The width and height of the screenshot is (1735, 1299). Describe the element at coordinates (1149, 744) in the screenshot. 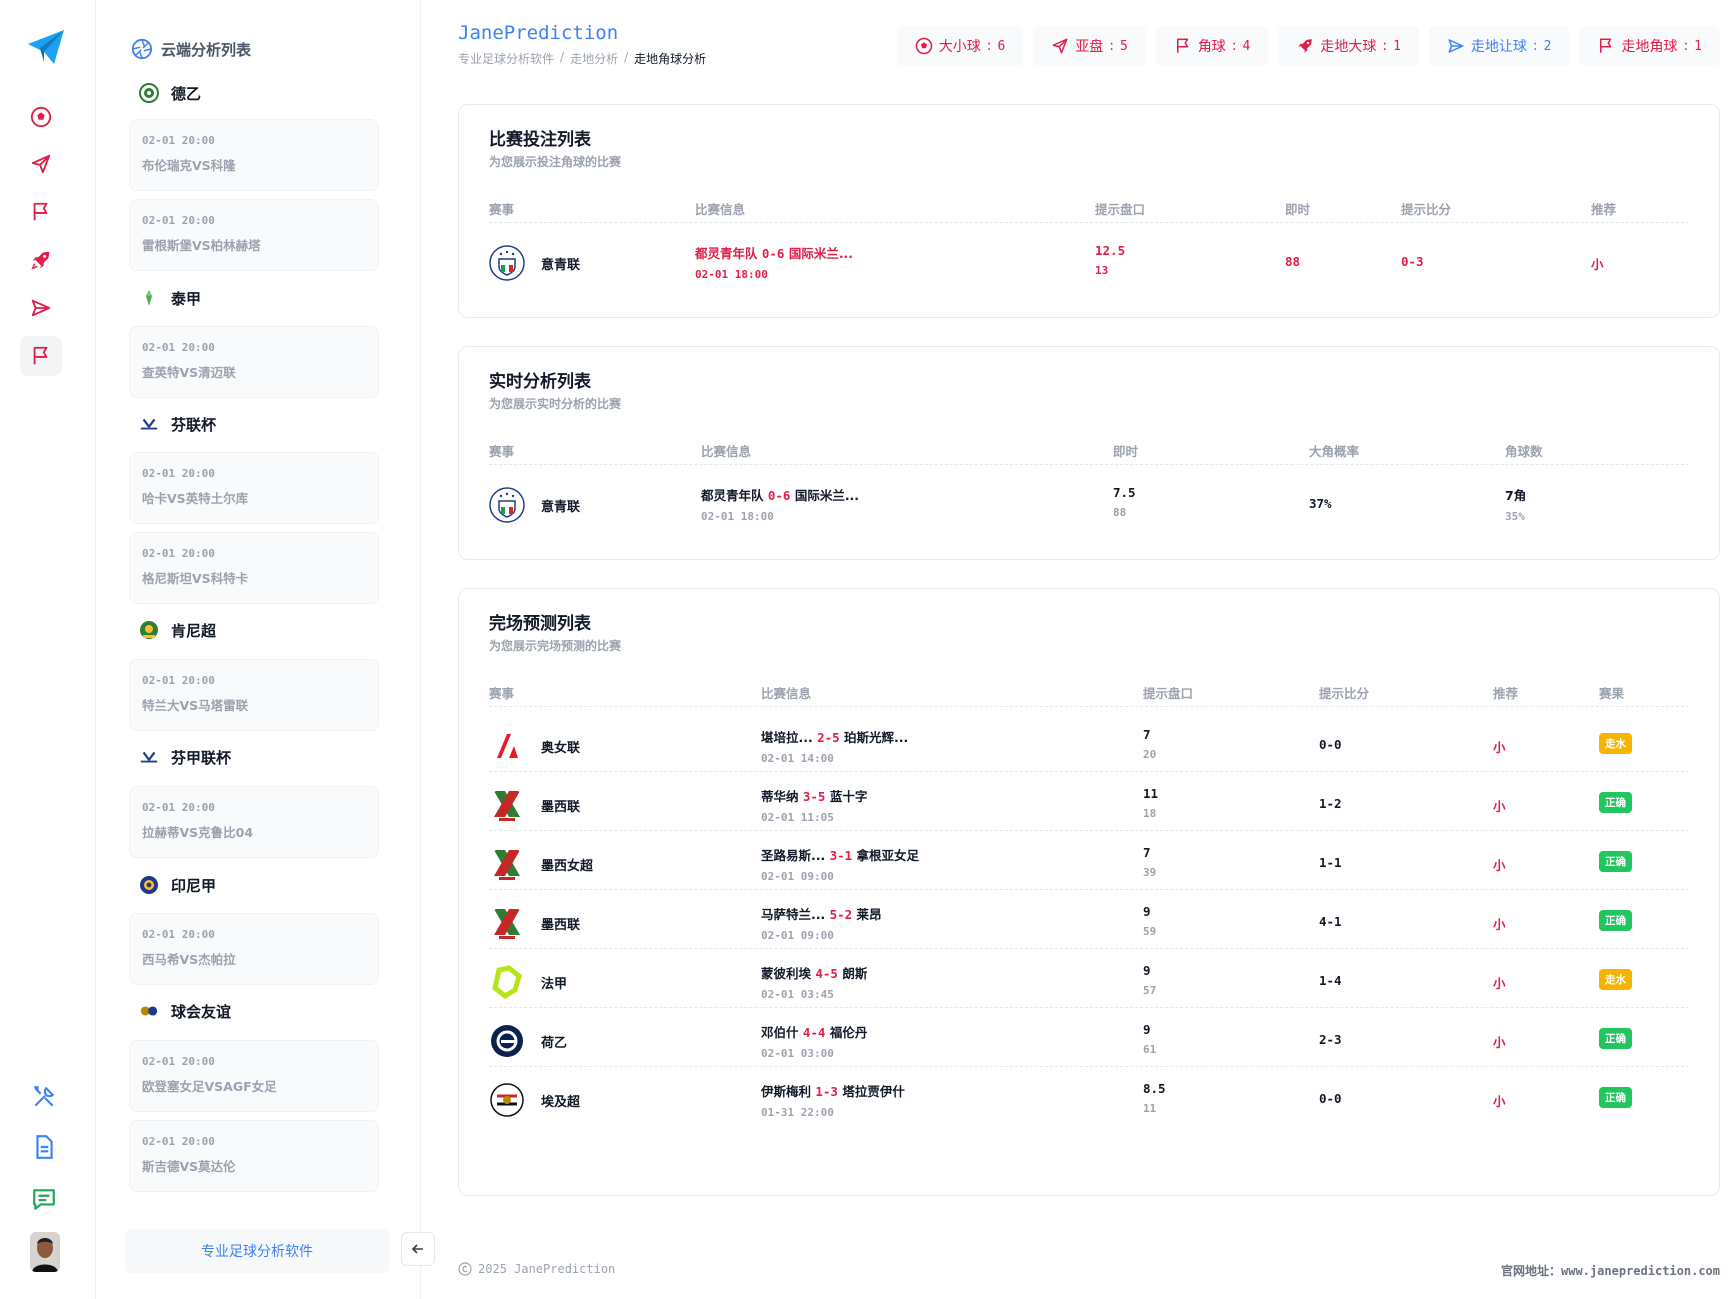

I see `tip-line: 7 20` at that location.